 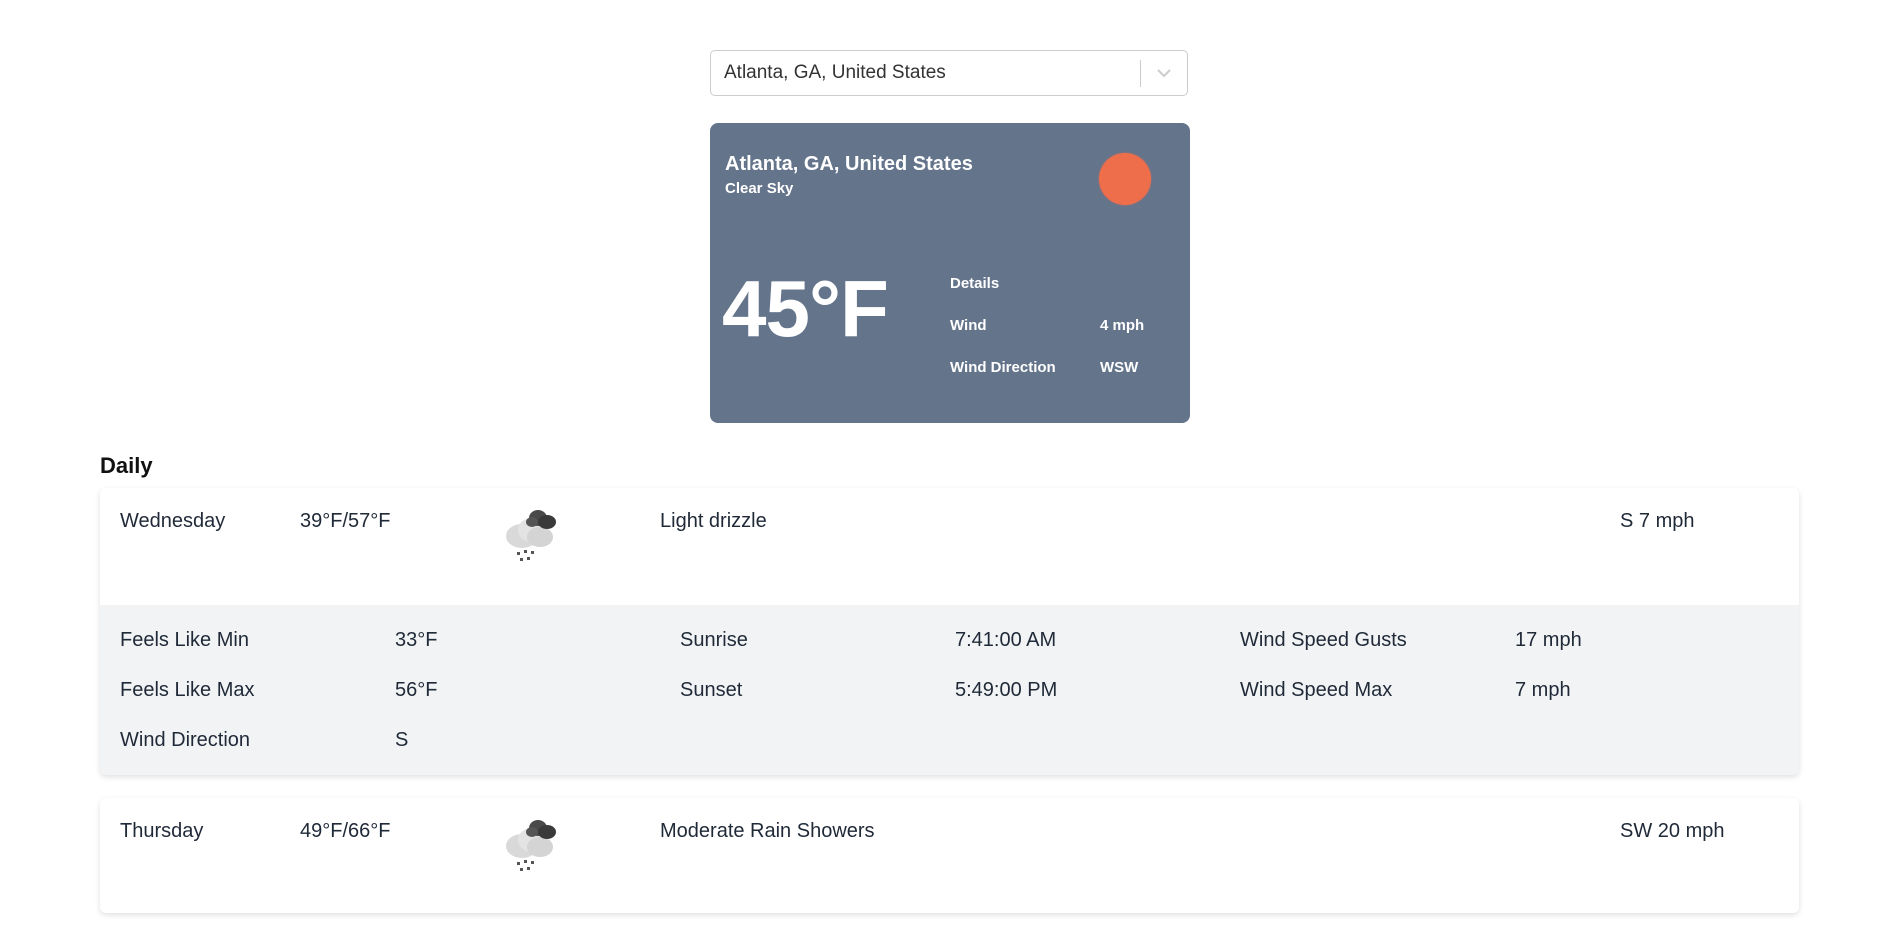 What do you see at coordinates (714, 640) in the screenshot?
I see `sunrise-label: Sunrise` at bounding box center [714, 640].